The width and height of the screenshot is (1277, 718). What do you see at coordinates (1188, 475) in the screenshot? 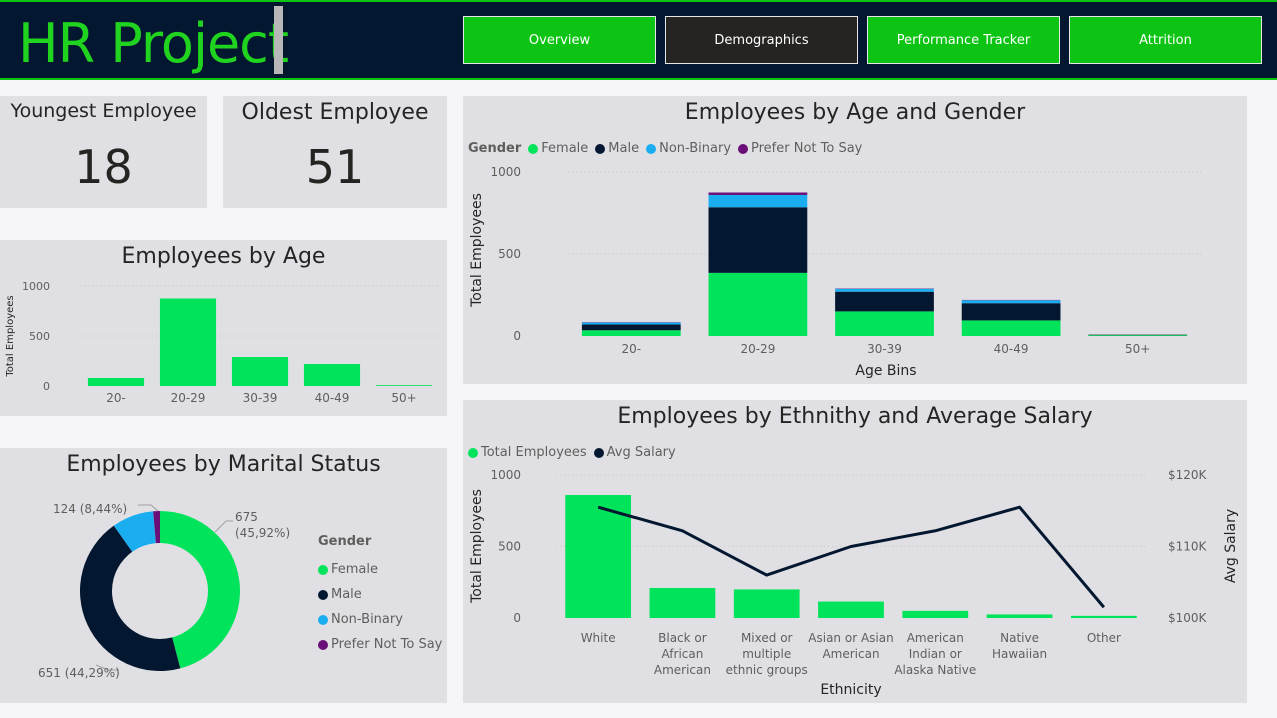
I see `y2-tick-label: $120K` at bounding box center [1188, 475].